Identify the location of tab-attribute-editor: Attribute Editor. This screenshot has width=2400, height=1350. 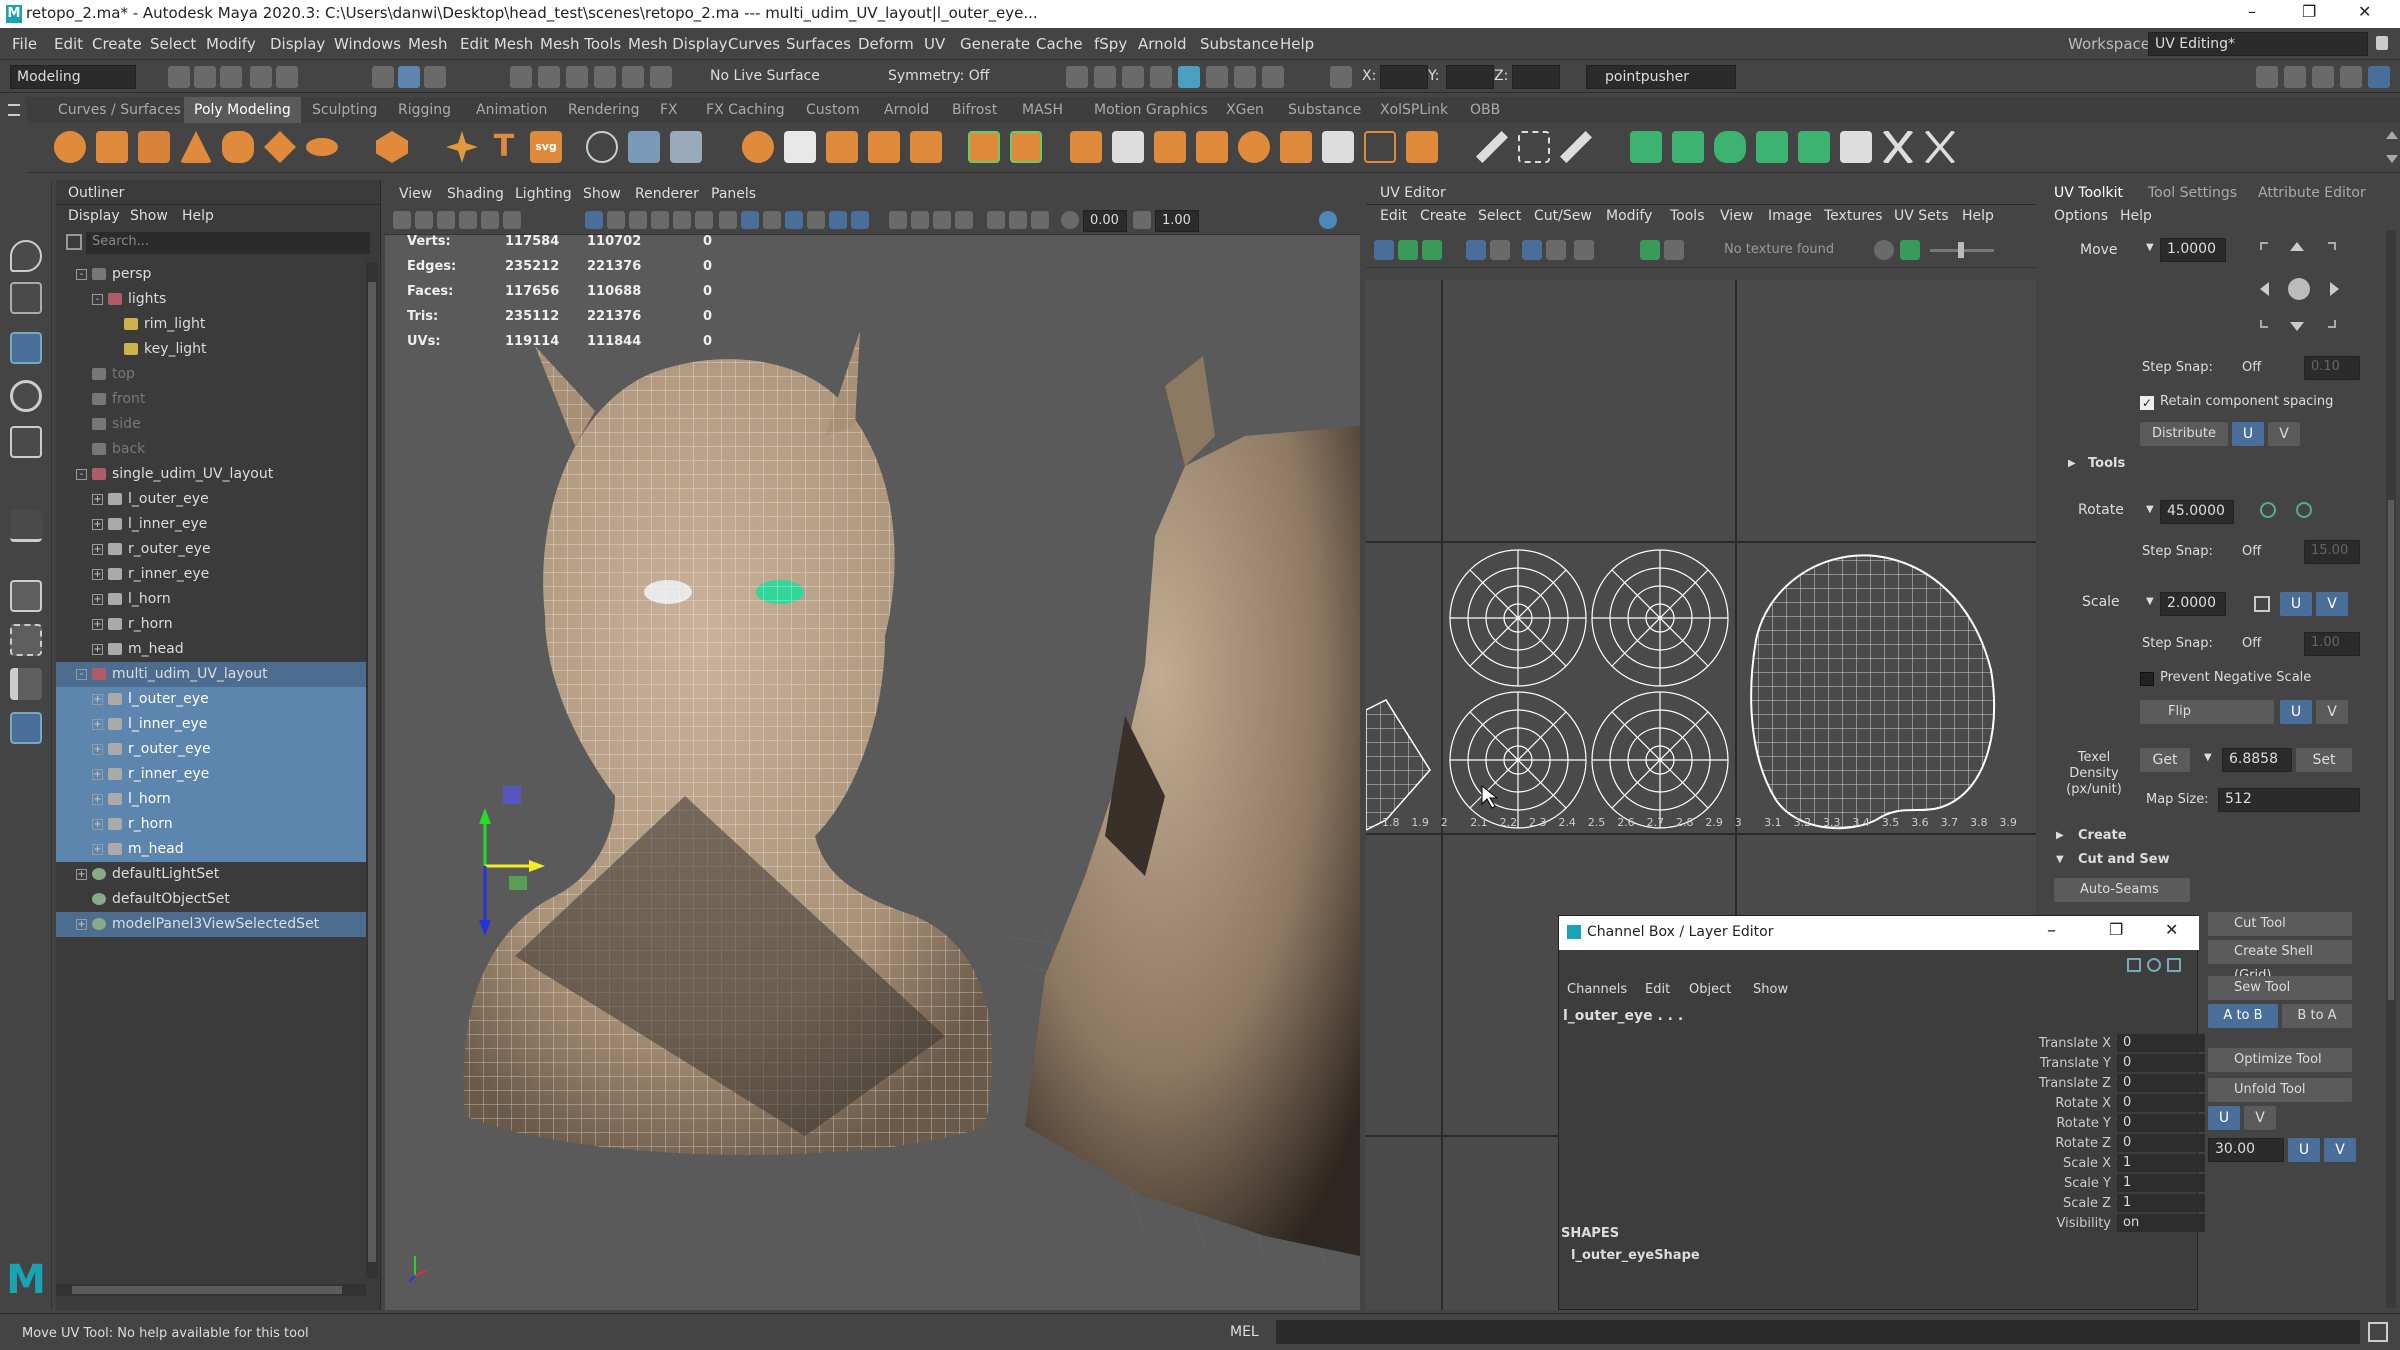
(2312, 193).